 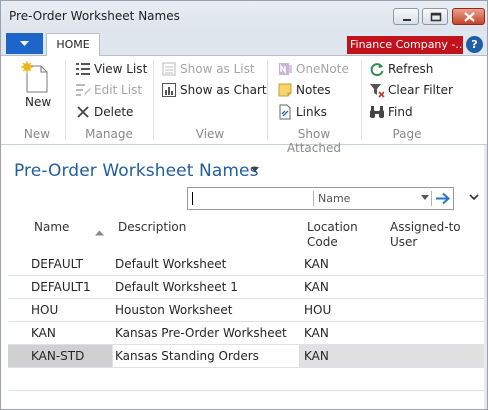 I want to click on close-icon, so click(x=469, y=17).